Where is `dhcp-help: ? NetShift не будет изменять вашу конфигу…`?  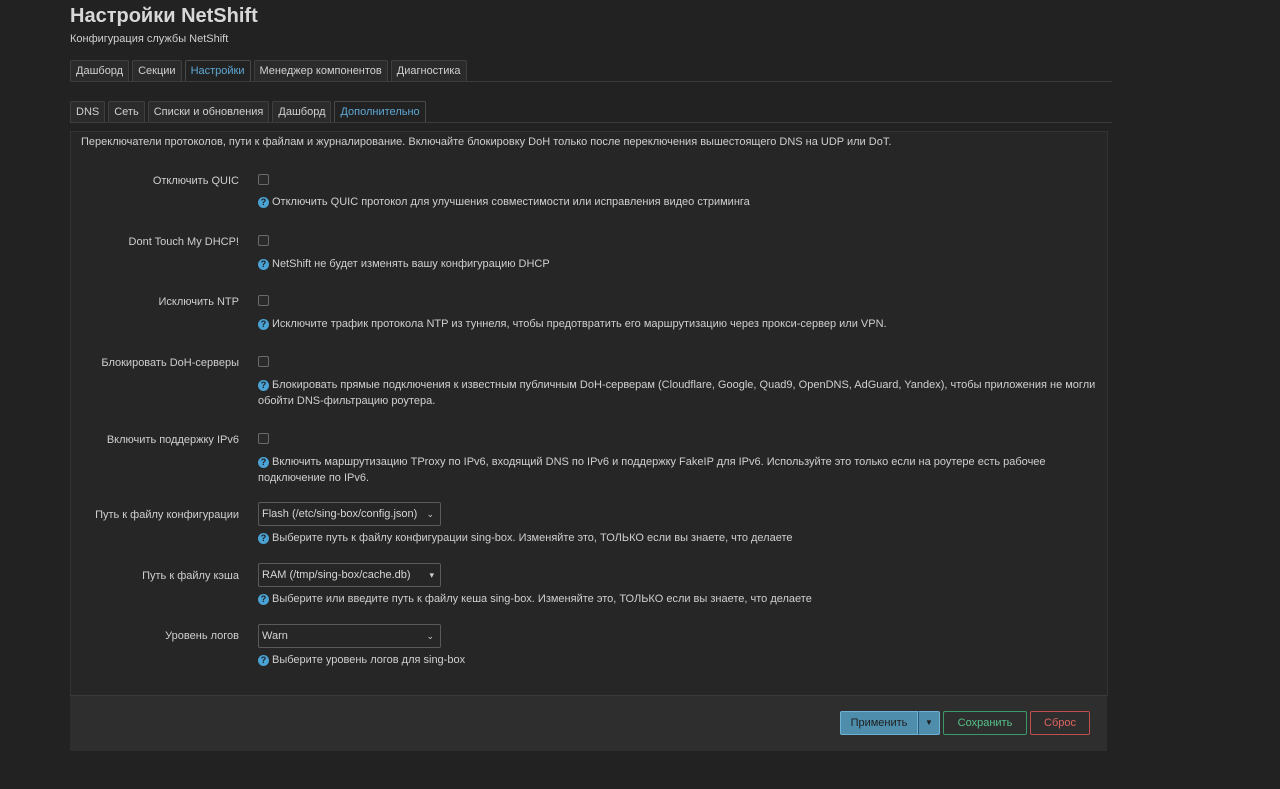 dhcp-help: ? NetShift не будет изменять вашу конфигу… is located at coordinates (678, 264).